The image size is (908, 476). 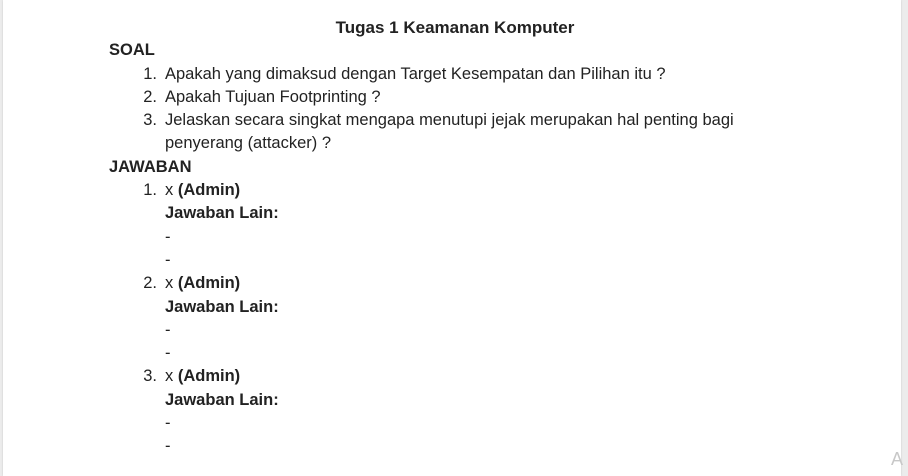 What do you see at coordinates (150, 120) in the screenshot?
I see `question-number: 3.` at bounding box center [150, 120].